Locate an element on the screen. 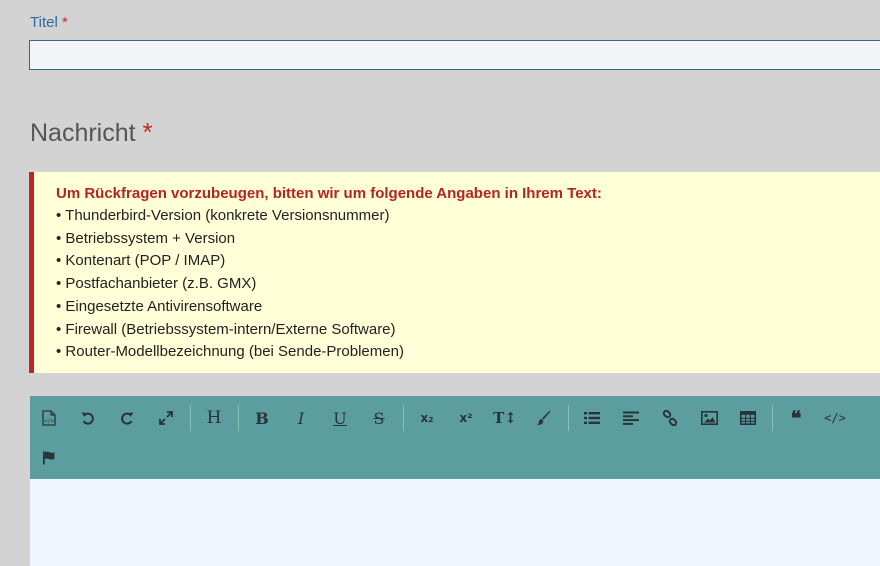 This screenshot has height=566, width=880. italic-icon: I is located at coordinates (301, 418).